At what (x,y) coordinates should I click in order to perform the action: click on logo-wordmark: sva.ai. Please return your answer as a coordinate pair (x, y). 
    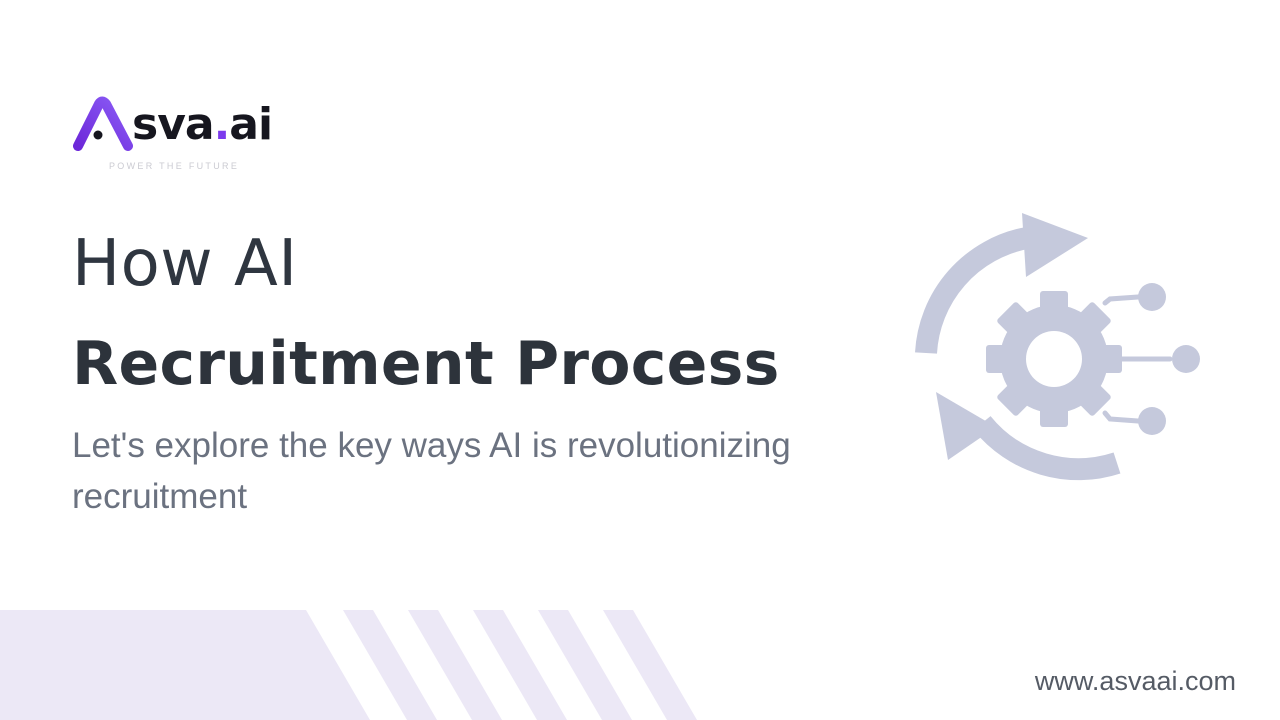
    Looking at the image, I should click on (202, 125).